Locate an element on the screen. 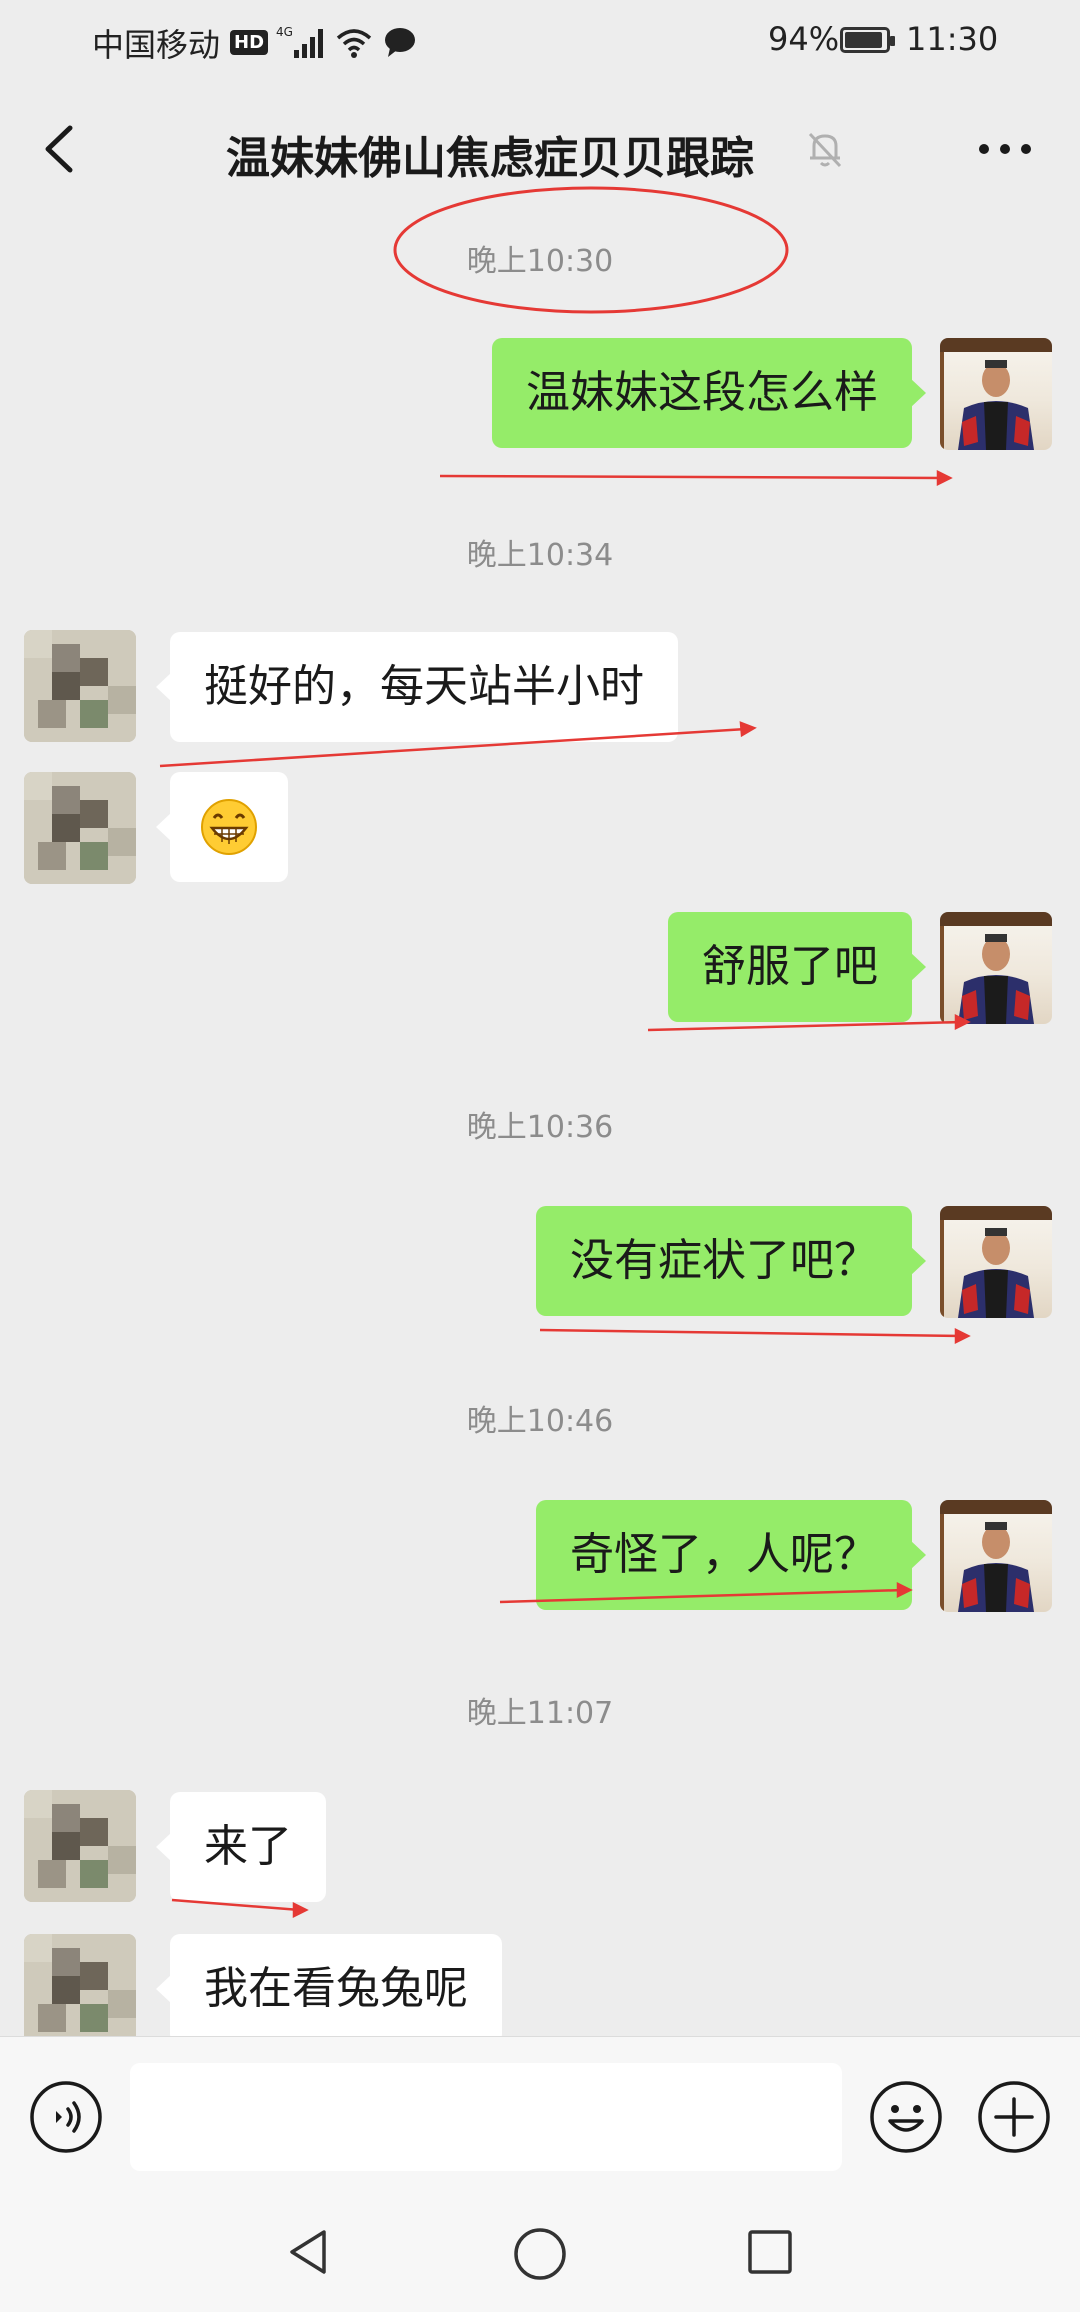 The image size is (1080, 2312). system-nav-bar is located at coordinates (540, 2256).